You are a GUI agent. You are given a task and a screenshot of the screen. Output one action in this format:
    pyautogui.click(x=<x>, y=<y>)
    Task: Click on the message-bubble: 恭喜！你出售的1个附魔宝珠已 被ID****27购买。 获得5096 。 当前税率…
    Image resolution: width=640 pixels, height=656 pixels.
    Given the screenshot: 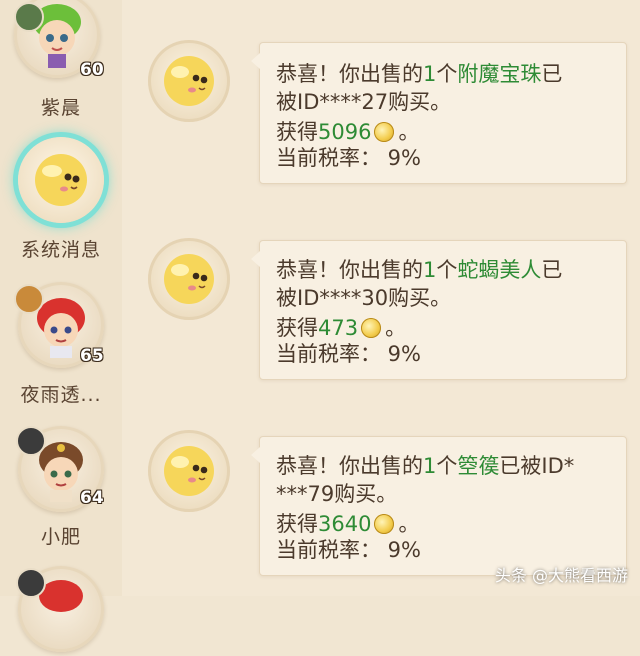 What is the action you would take?
    pyautogui.click(x=439, y=113)
    